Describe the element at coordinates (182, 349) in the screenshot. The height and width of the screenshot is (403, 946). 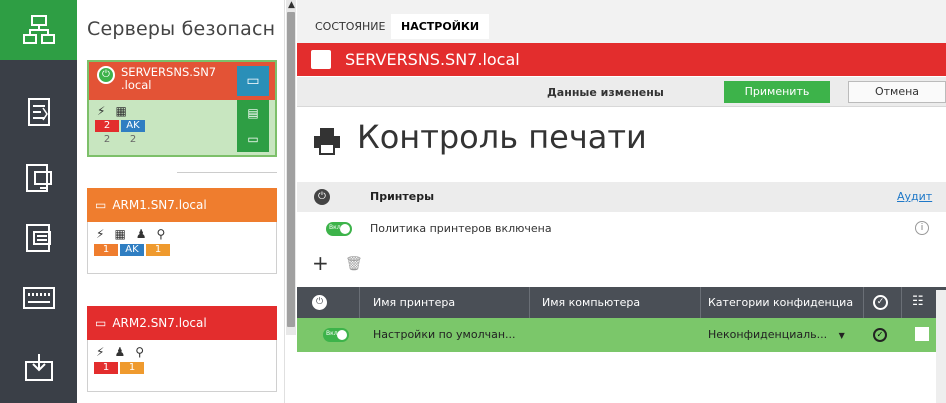
I see `server-card-arm2: ▭ ARM2.SN7.local ⚡ ♟ ⚲ 1 1` at that location.